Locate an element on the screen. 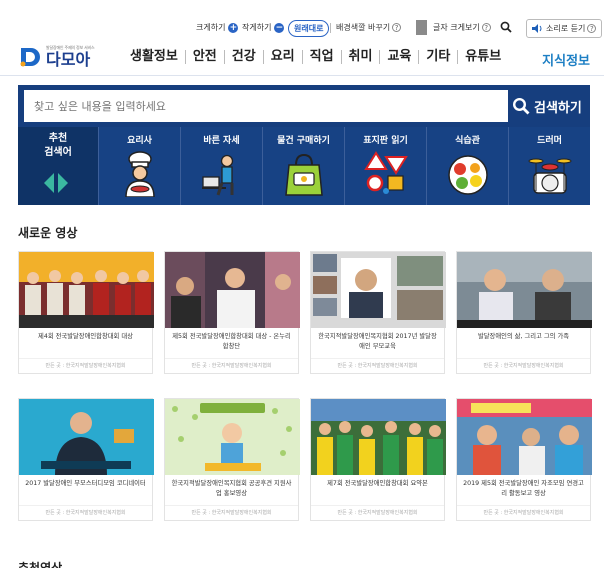 The image size is (604, 568). font-smaller-button: 작게하기 − is located at coordinates (263, 27).